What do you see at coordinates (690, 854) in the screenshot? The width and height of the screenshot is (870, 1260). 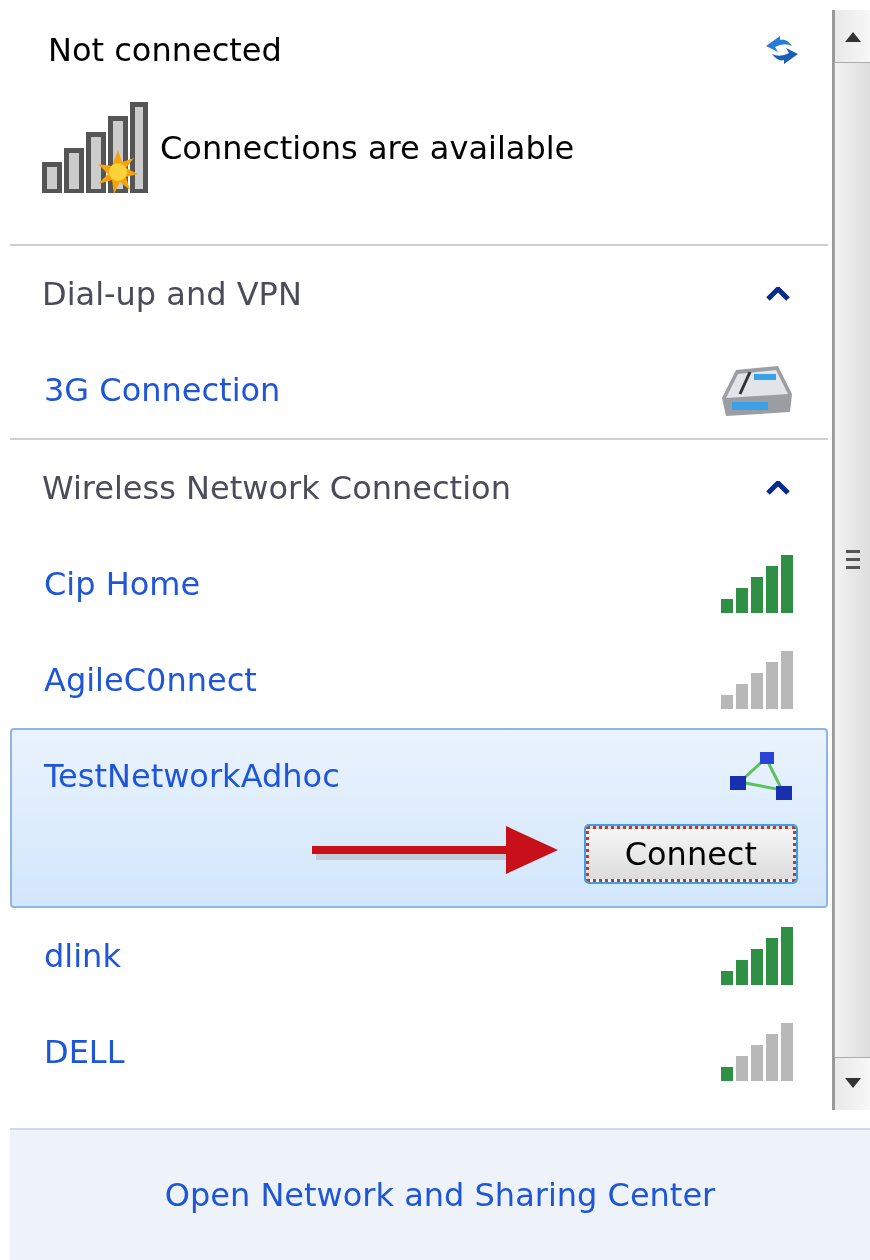 I see `connect-button: Connect` at bounding box center [690, 854].